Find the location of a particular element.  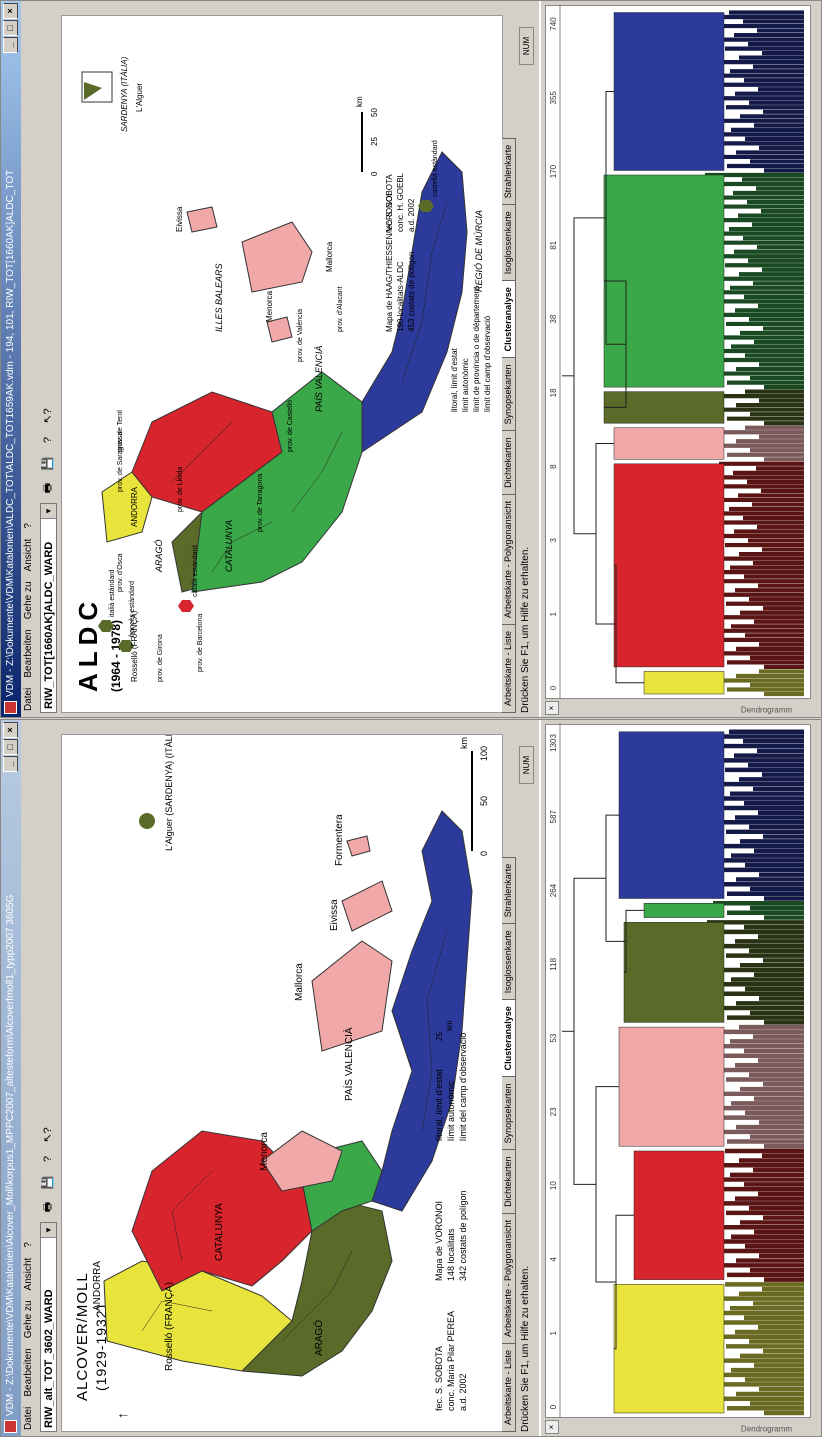

label-mallorca: Mallorca is located at coordinates (329, 256).